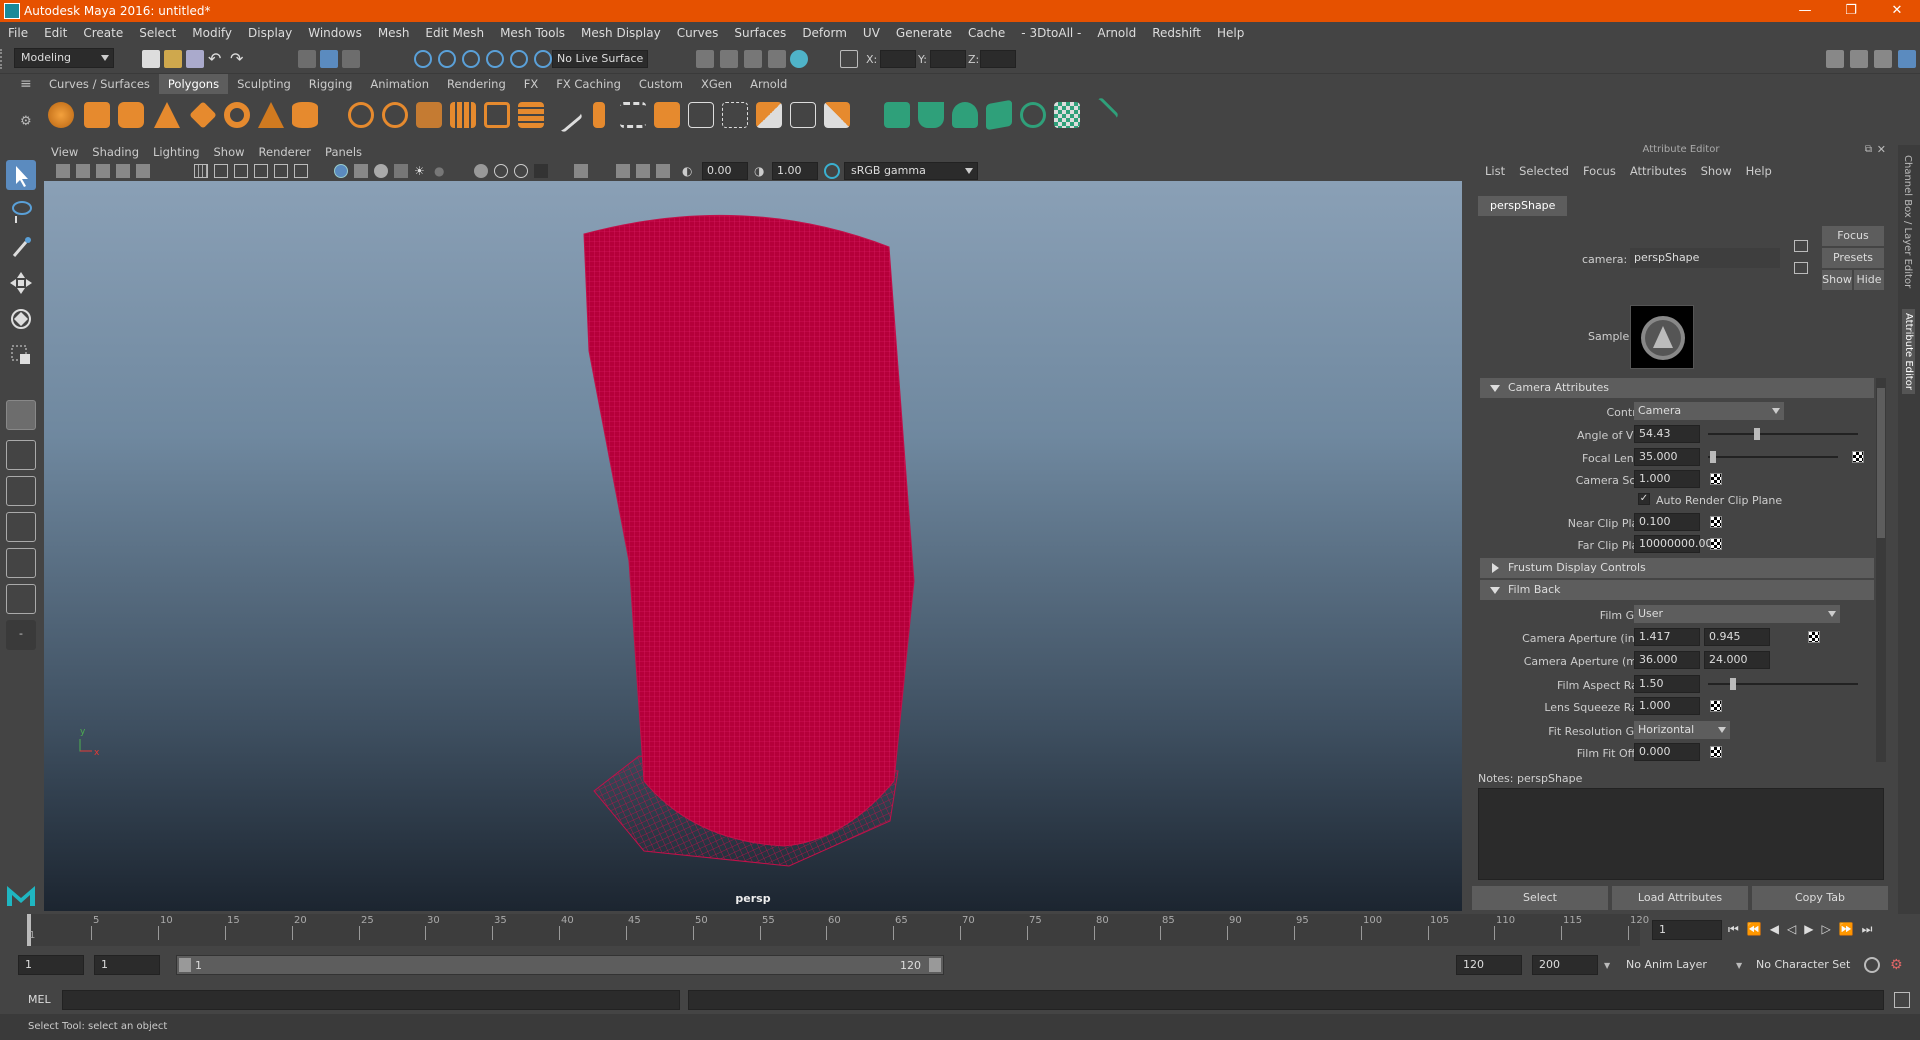 Image resolution: width=1920 pixels, height=1040 pixels. Describe the element at coordinates (501, 171) in the screenshot. I see `motion-blur-icon` at that location.